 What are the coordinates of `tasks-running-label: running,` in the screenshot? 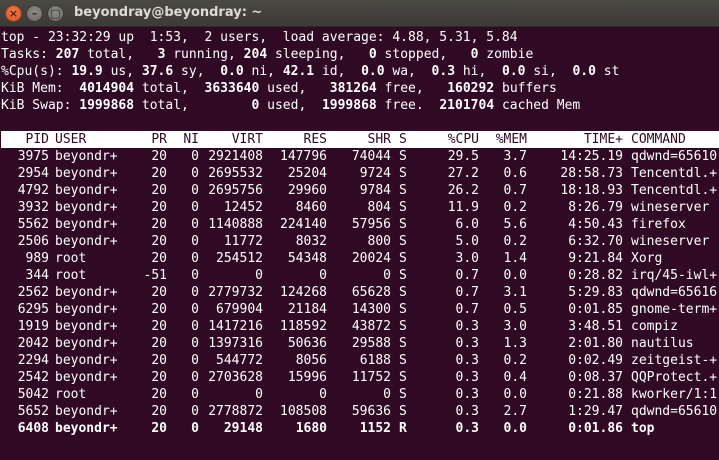 It's located at (204, 54).